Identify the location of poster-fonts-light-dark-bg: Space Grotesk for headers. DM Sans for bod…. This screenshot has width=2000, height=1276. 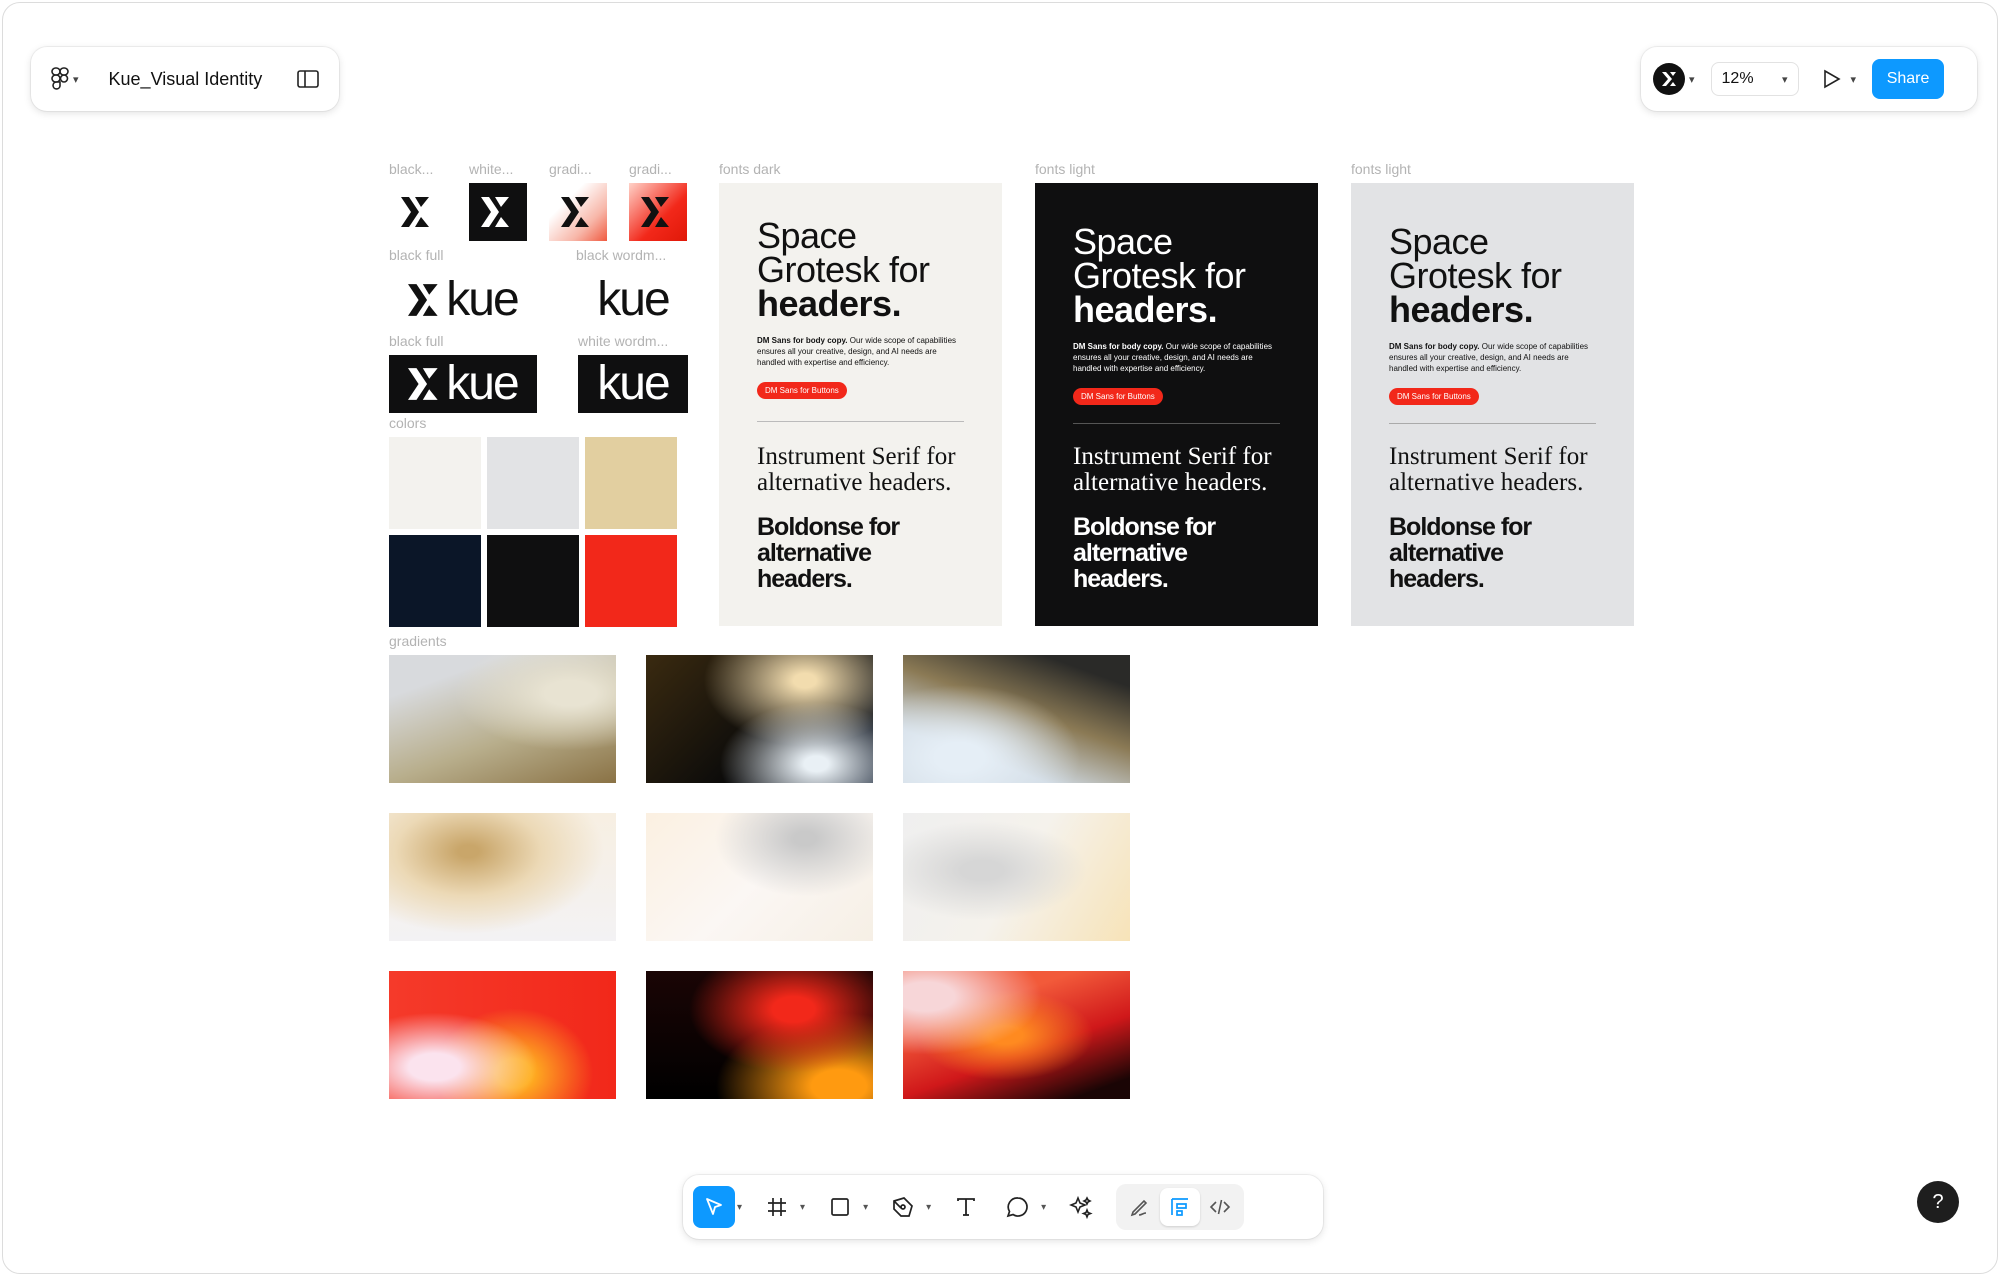
(1176, 404).